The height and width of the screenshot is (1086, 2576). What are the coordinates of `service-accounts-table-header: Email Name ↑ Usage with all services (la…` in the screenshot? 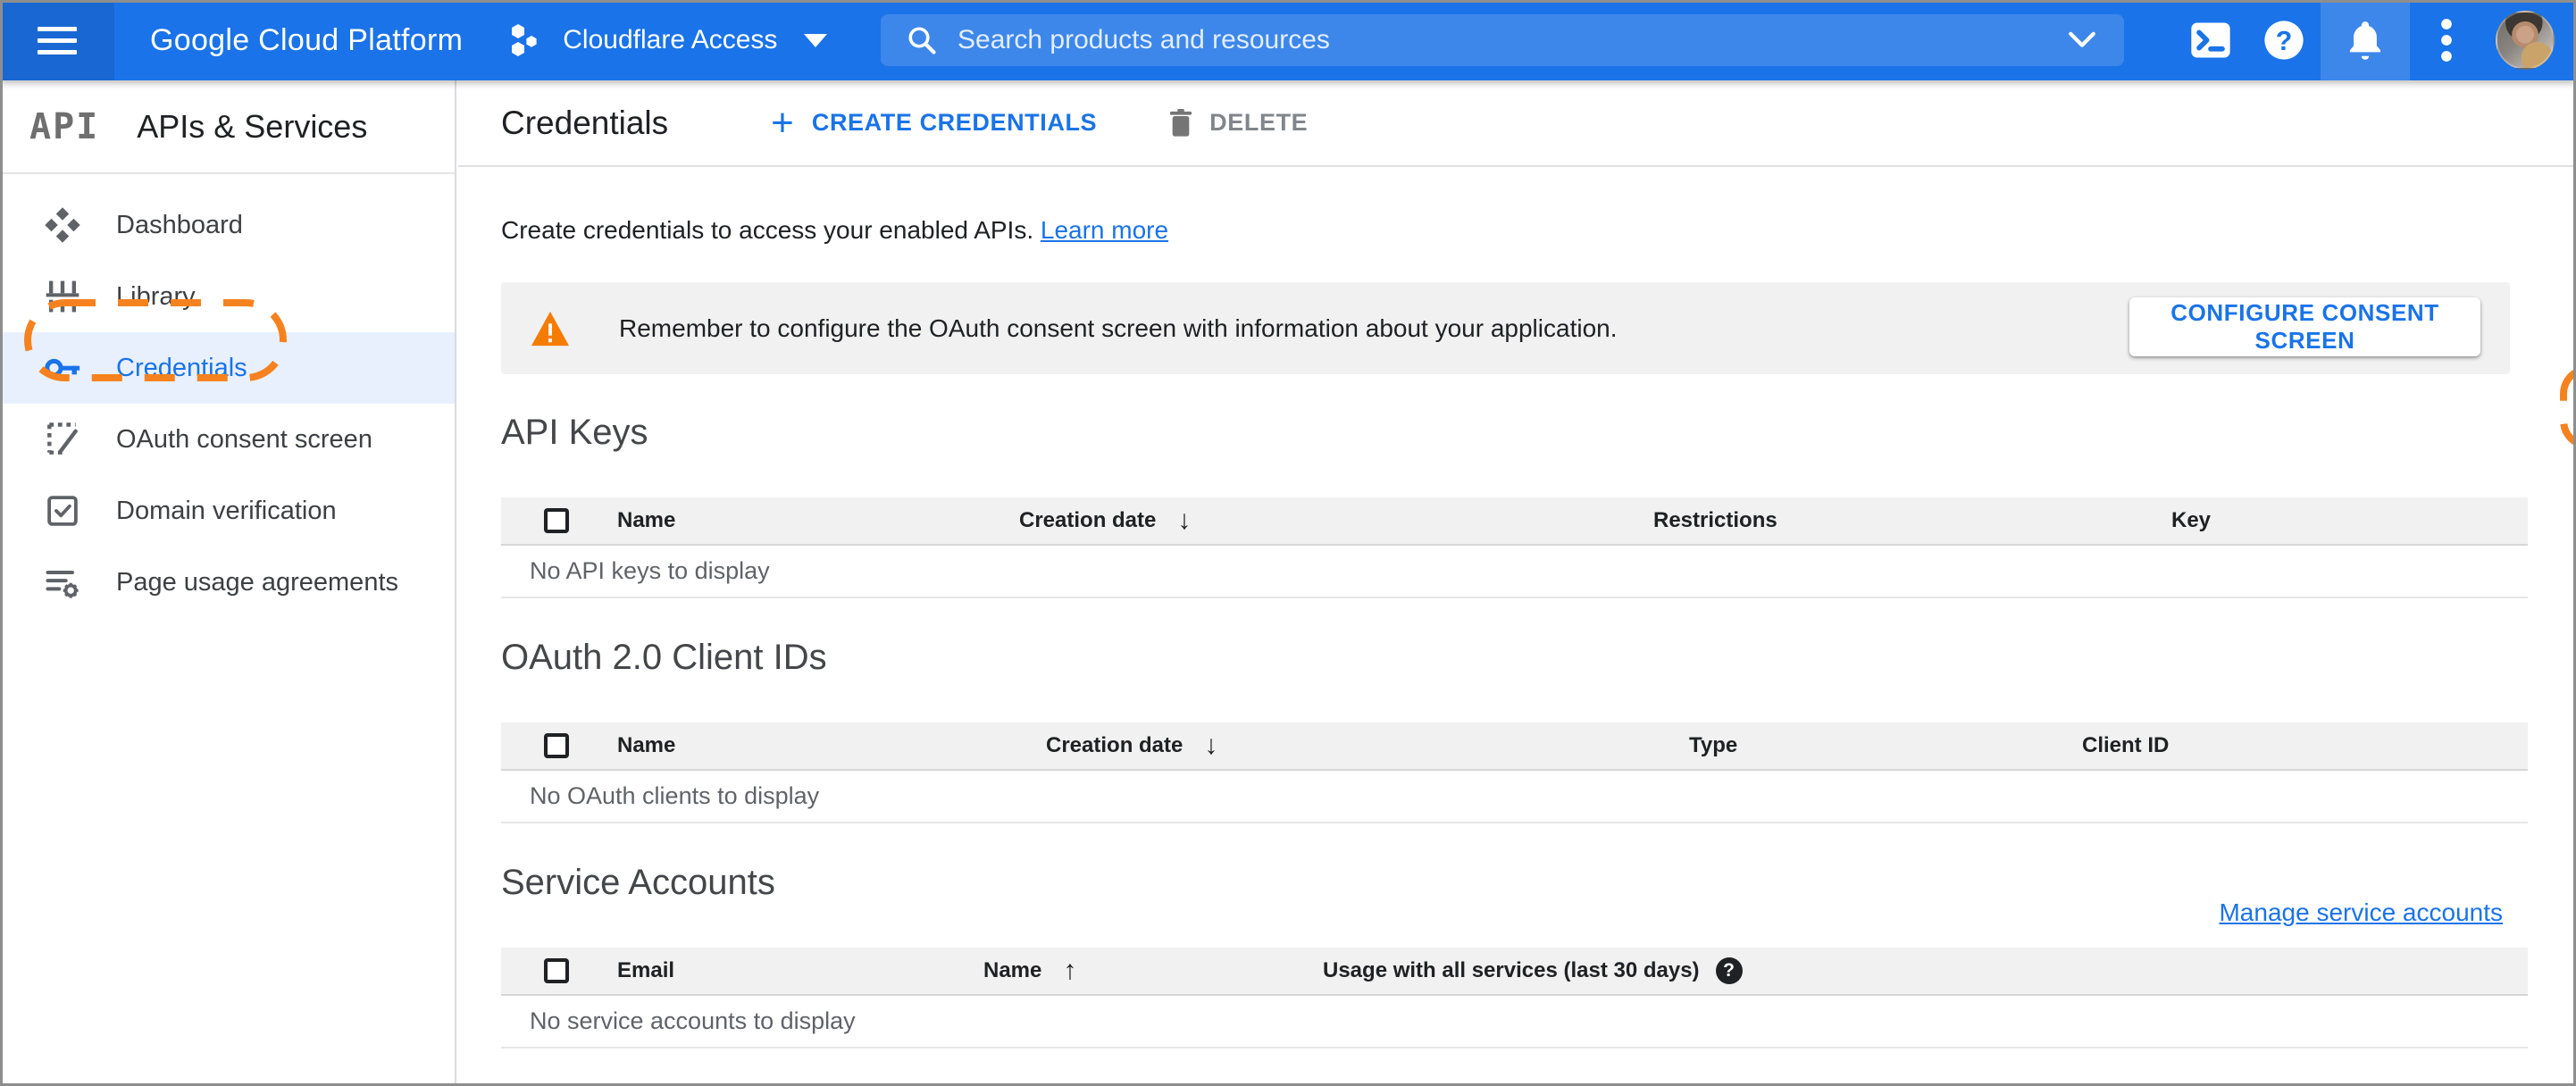 It's located at (1515, 972).